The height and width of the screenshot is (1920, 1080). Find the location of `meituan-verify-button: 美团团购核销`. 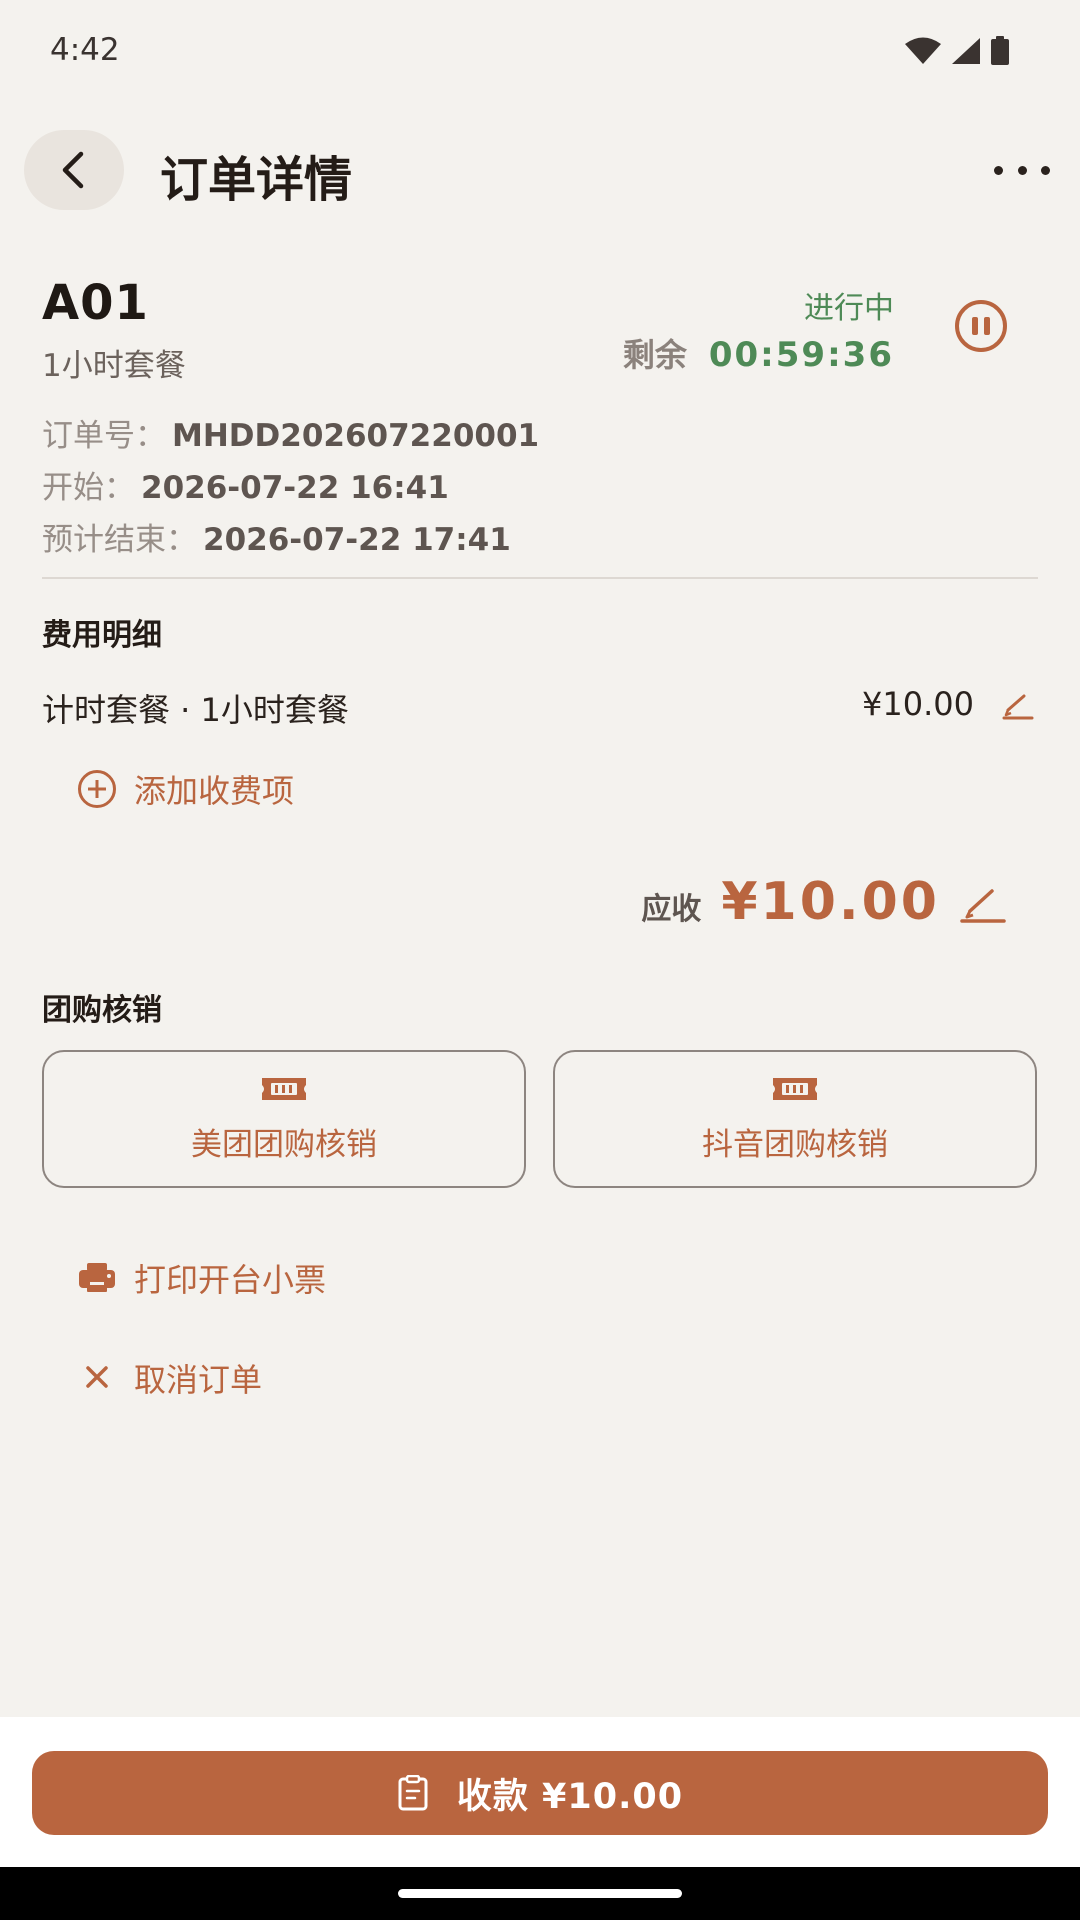

meituan-verify-button: 美团团购核销 is located at coordinates (284, 1119).